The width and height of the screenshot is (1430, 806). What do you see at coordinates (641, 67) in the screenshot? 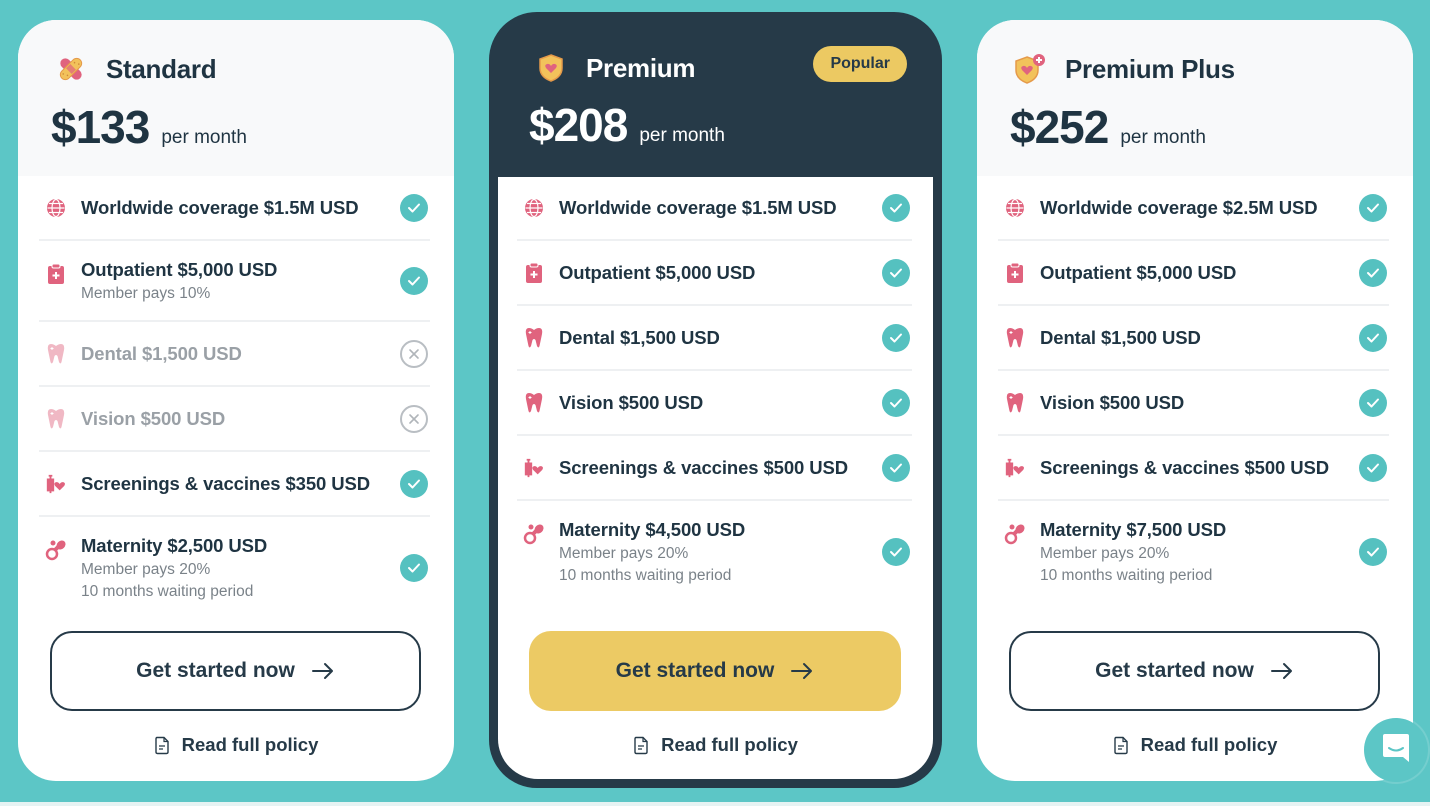
I see `plan-name: Premium` at bounding box center [641, 67].